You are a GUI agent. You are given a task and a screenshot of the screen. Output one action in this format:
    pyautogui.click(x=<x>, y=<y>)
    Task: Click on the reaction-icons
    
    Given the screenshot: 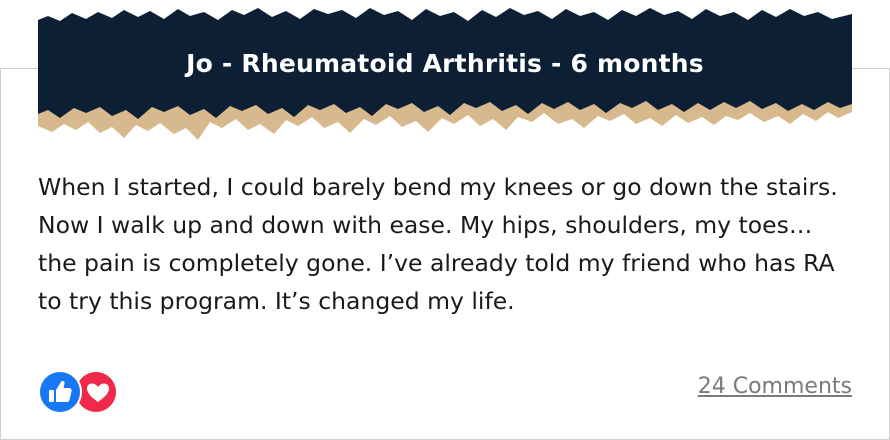 What is the action you would take?
    pyautogui.click(x=79, y=392)
    